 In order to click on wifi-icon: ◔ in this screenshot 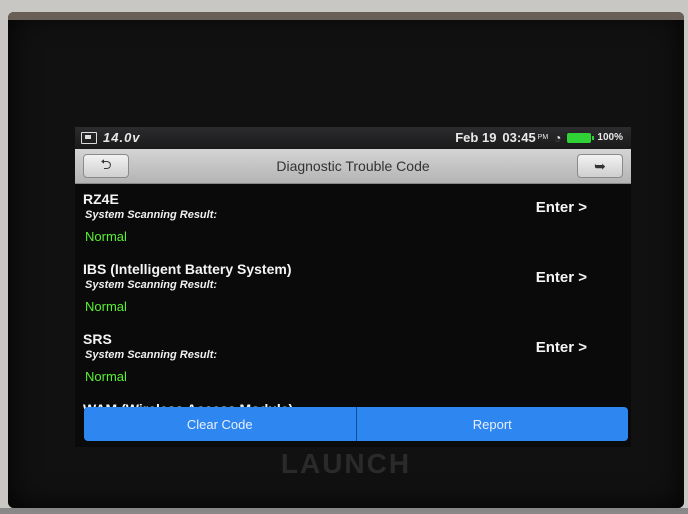, I will do `click(558, 137)`.